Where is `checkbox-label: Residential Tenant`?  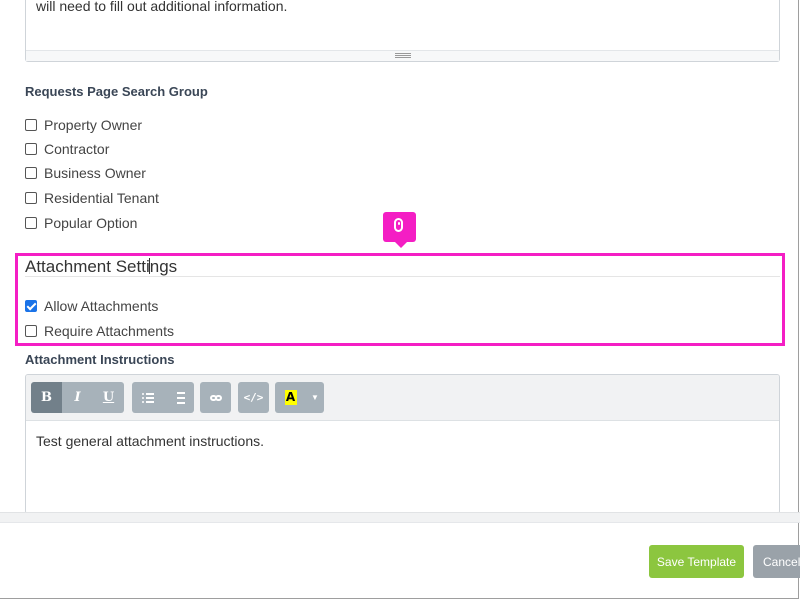
checkbox-label: Residential Tenant is located at coordinates (101, 198).